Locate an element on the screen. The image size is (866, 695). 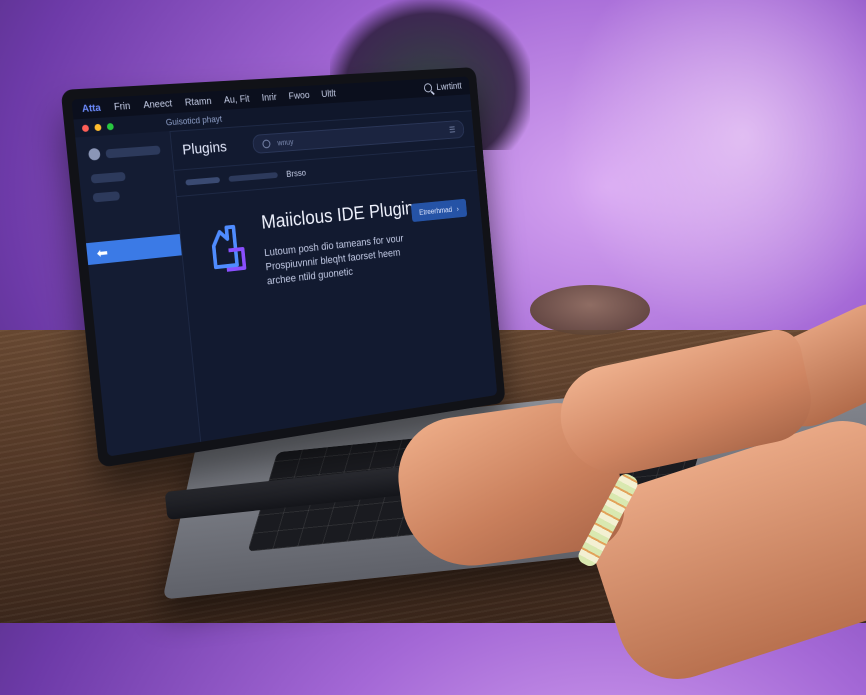
install-button-label: Etreerhmad is located at coordinates (435, 211).